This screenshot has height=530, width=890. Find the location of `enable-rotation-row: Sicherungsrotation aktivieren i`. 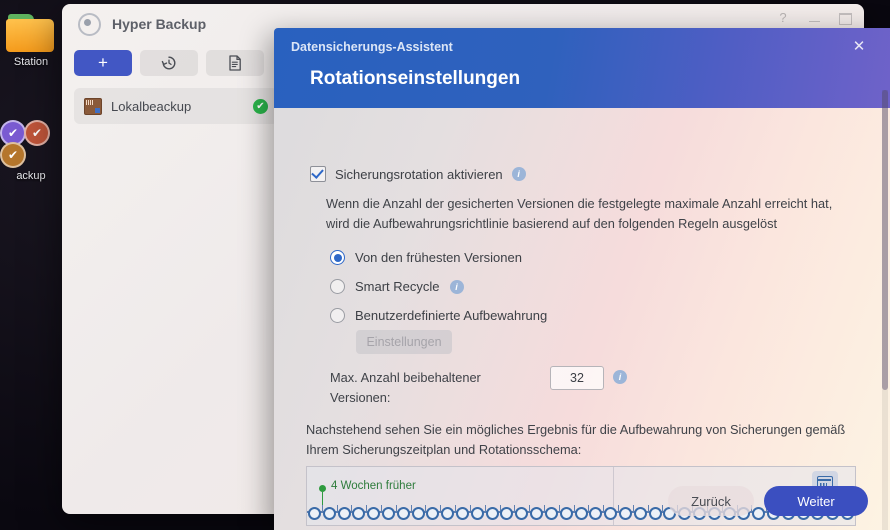

enable-rotation-row: Sicherungsrotation aktivieren i is located at coordinates (418, 174).